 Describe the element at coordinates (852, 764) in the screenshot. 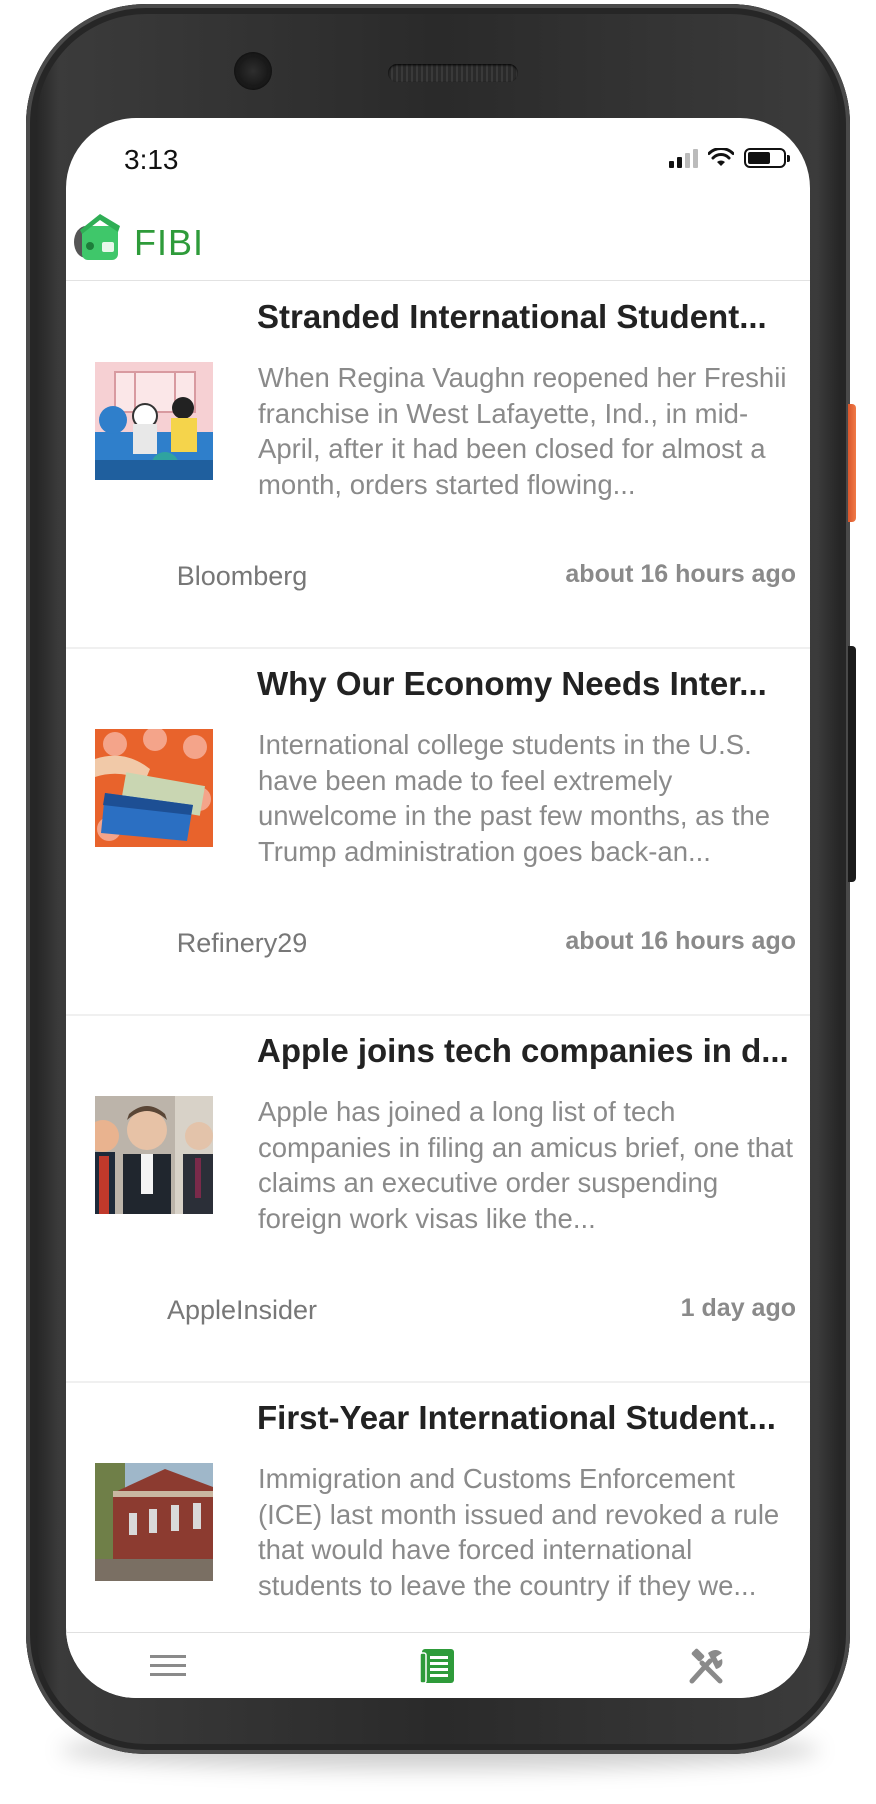

I see `side-button-dark` at that location.